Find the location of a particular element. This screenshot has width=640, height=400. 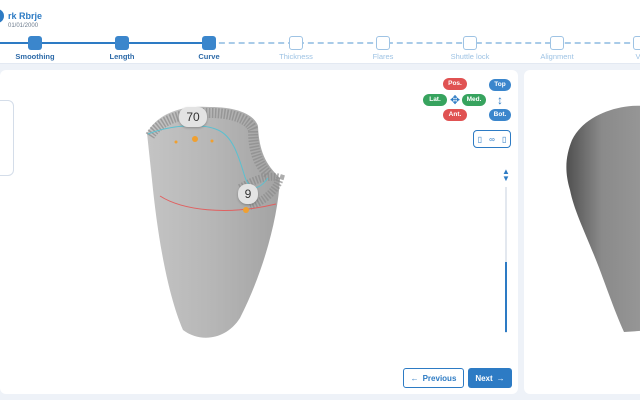

step-smoothing-marker is located at coordinates (35, 43).